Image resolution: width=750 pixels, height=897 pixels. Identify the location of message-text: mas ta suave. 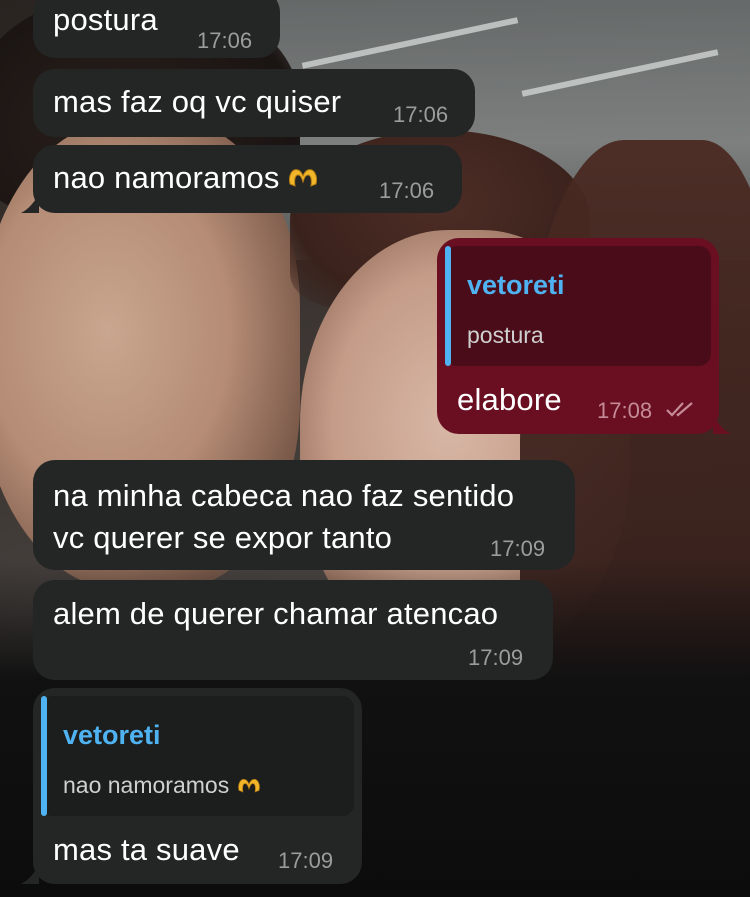
(146, 849).